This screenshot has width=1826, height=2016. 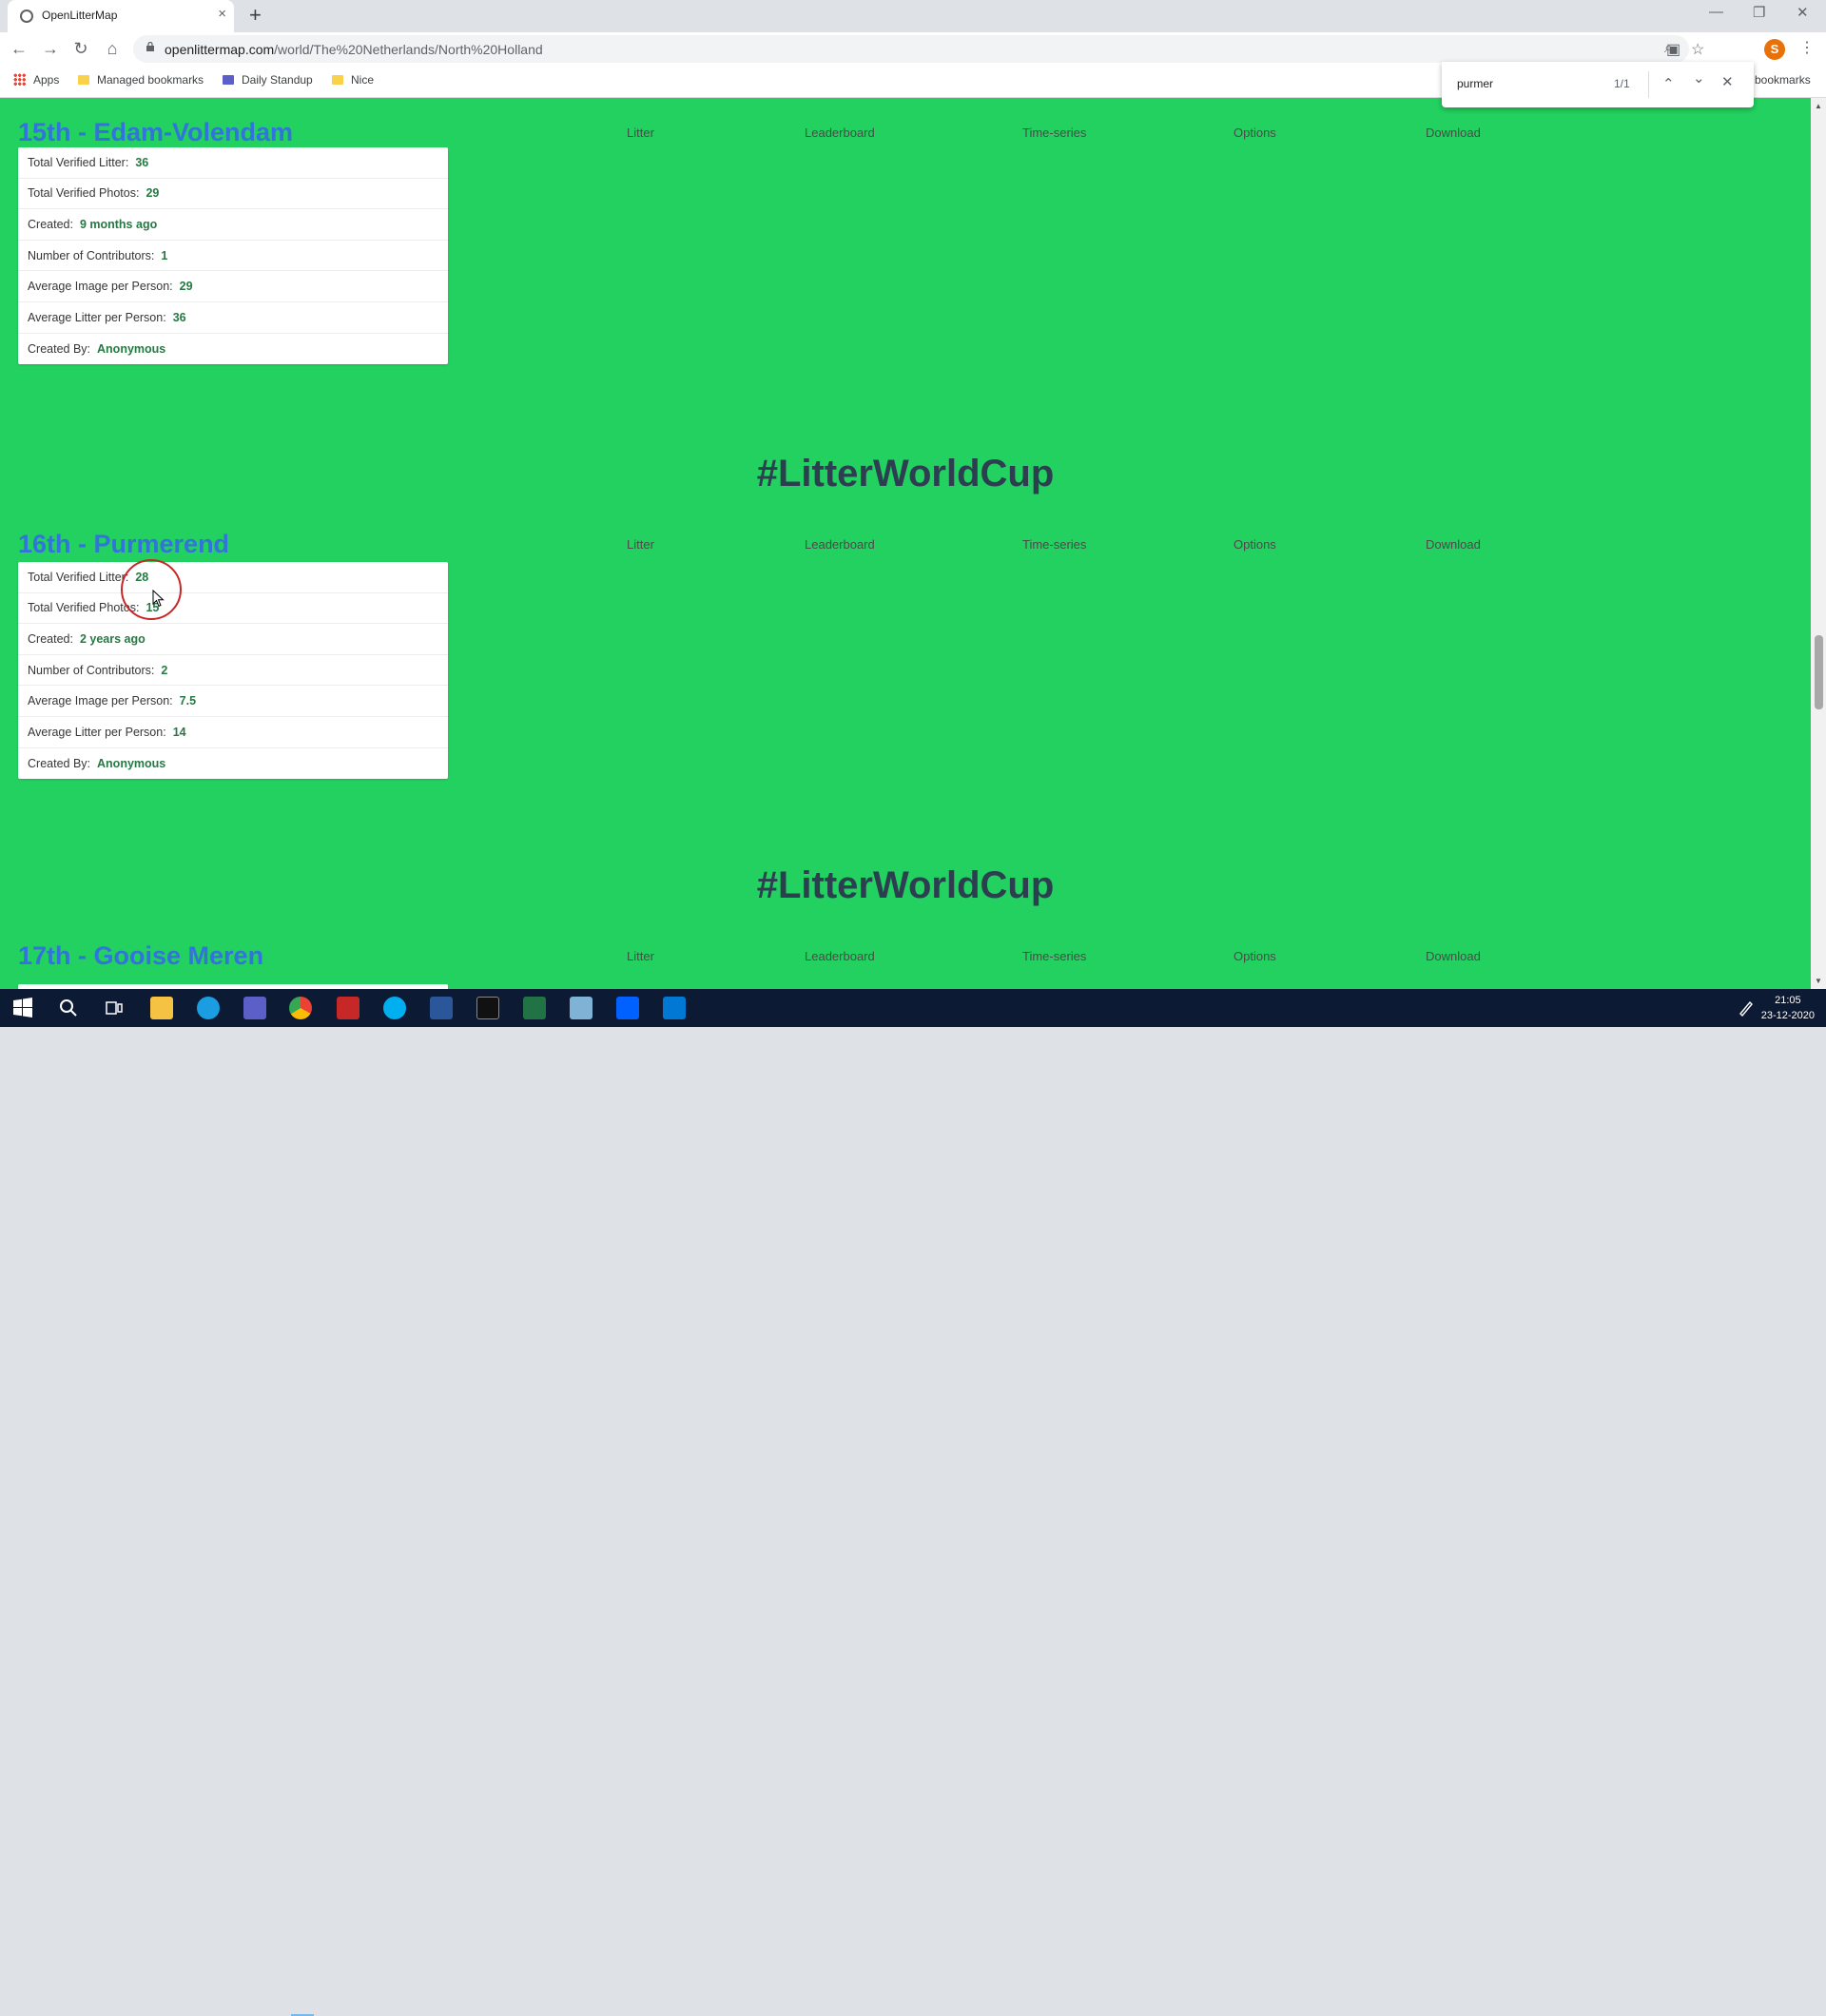 What do you see at coordinates (1697, 49) in the screenshot?
I see `bookmark-star-icon: ☆` at bounding box center [1697, 49].